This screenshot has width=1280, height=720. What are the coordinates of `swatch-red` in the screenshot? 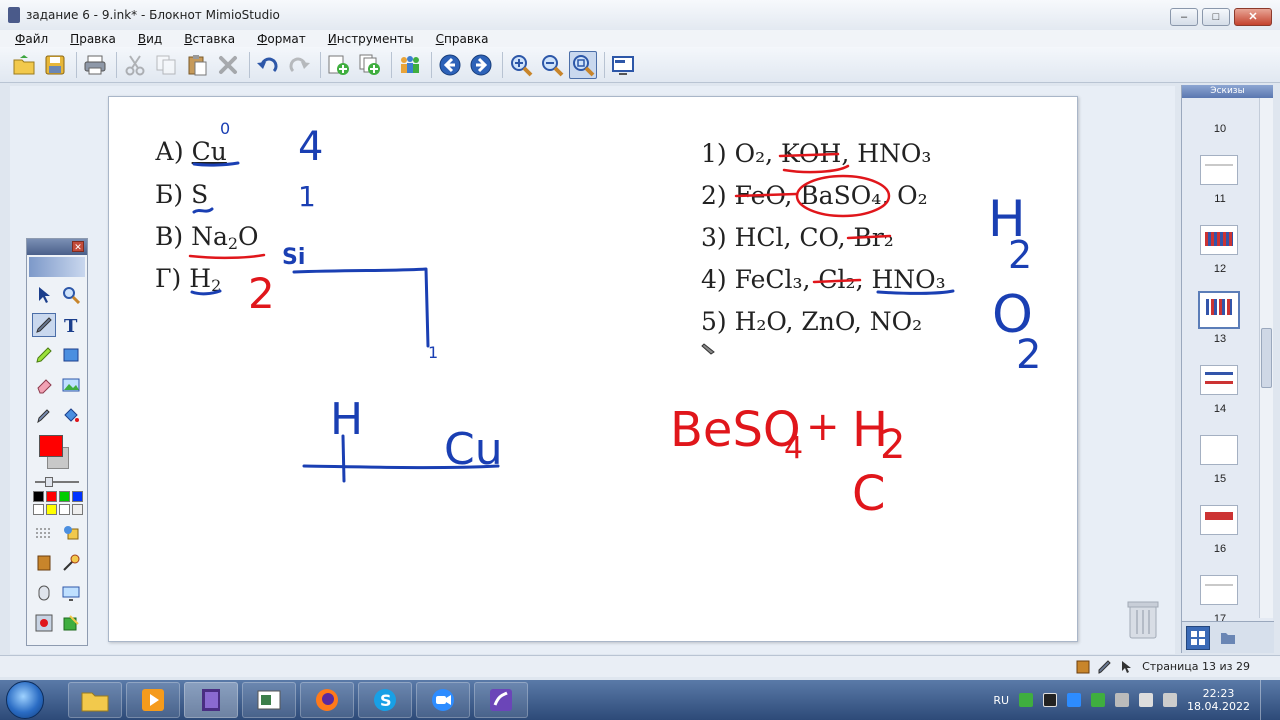 It's located at (51, 496).